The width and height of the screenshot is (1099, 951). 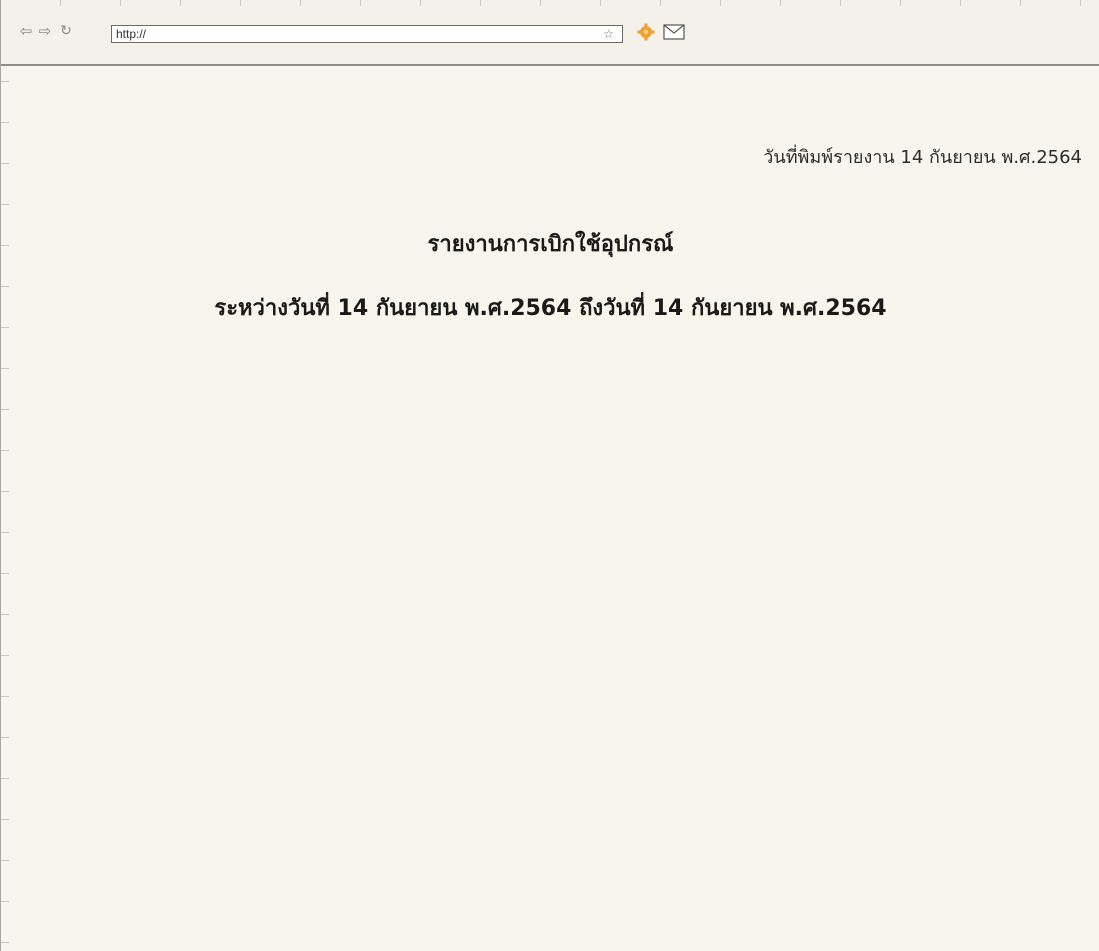 I want to click on star-icon: ☆, so click(x=608, y=34).